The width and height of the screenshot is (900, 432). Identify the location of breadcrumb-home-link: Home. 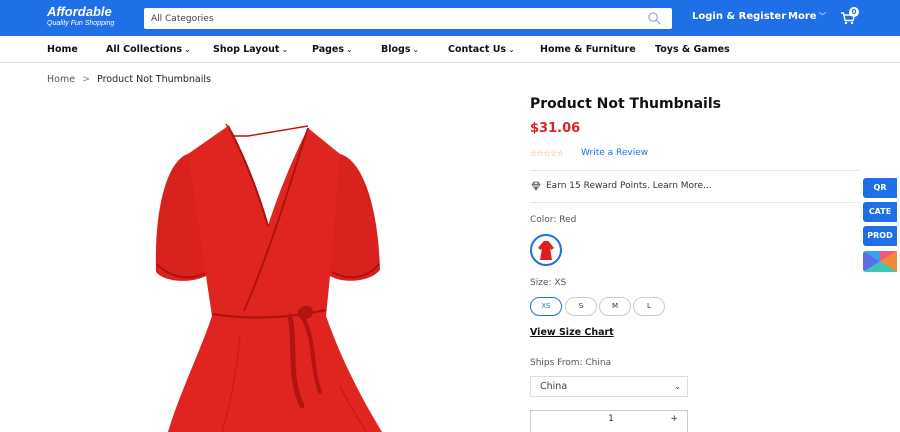
(61, 79).